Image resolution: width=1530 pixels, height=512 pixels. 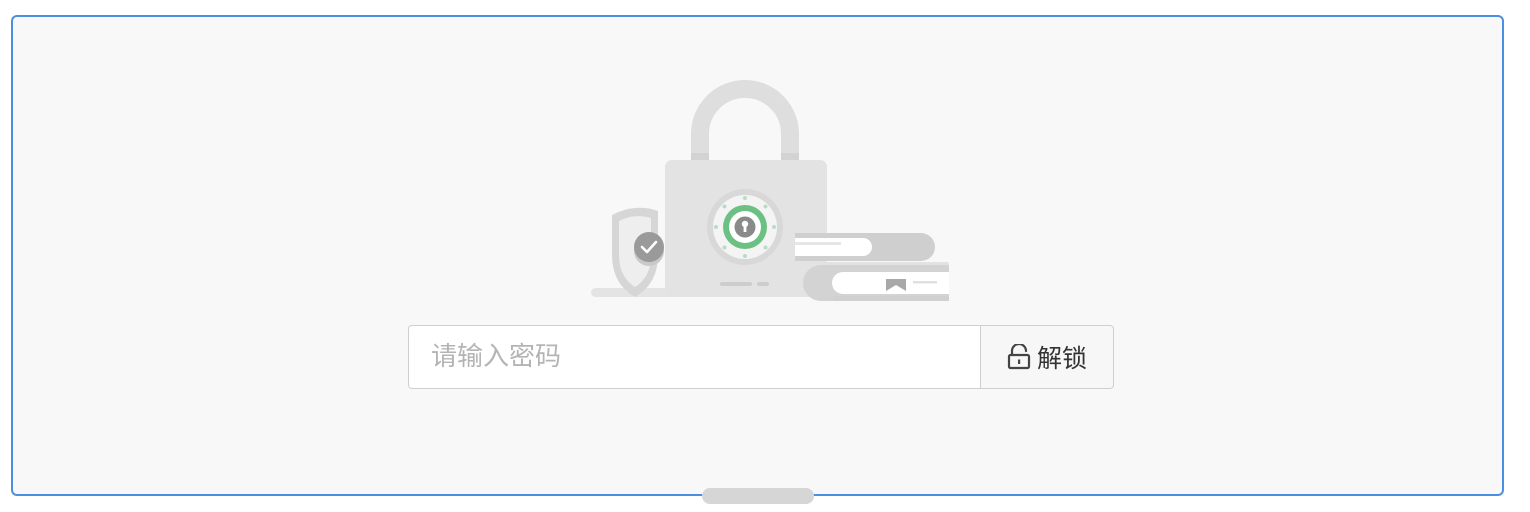 I want to click on lock-illustration-icon, so click(x=770, y=190).